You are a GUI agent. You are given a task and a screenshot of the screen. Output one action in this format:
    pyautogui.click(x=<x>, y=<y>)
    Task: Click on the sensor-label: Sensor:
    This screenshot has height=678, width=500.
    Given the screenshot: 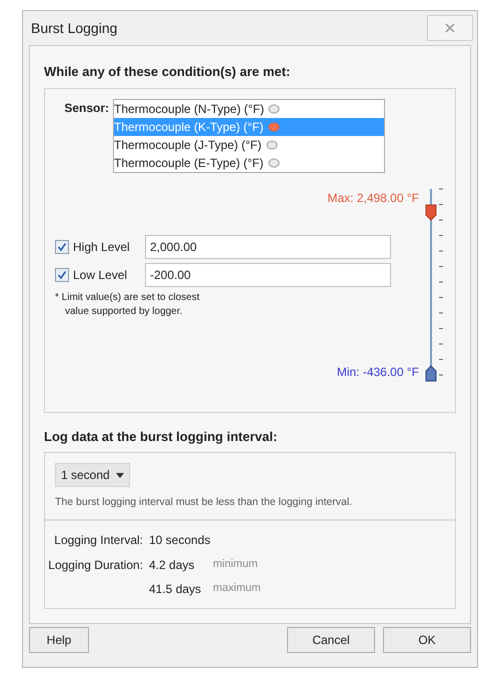 What is the action you would take?
    pyautogui.click(x=86, y=108)
    